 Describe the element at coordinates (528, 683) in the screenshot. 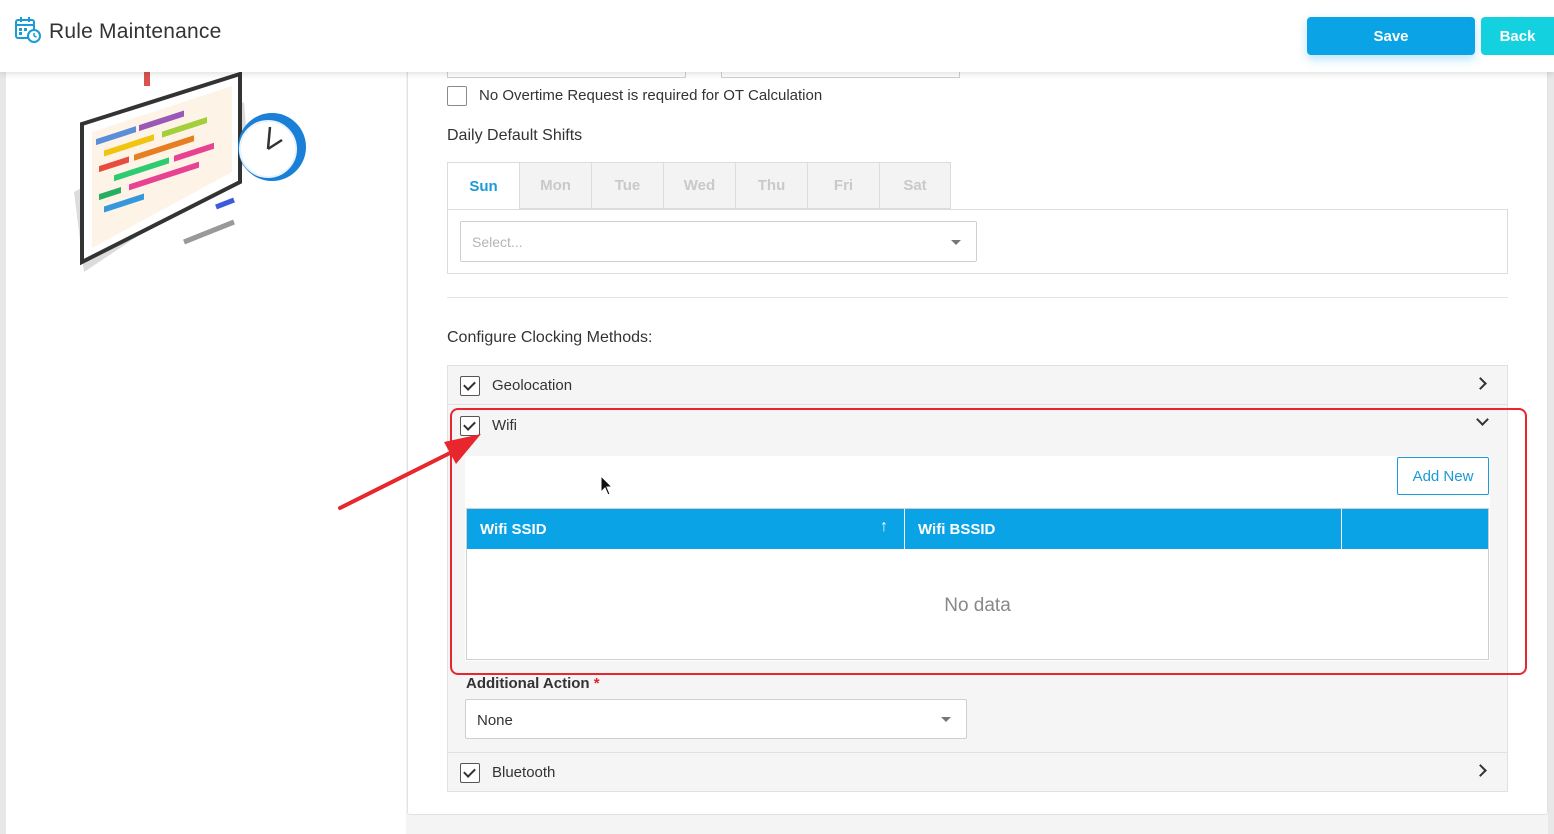

I see `additional-action-text: Additional Action` at that location.